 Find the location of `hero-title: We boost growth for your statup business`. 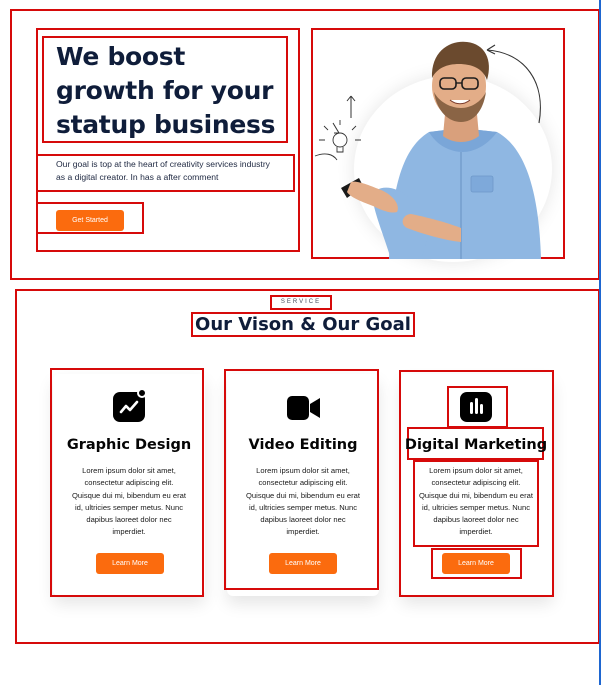

hero-title: We boost growth for your statup business is located at coordinates (165, 89).